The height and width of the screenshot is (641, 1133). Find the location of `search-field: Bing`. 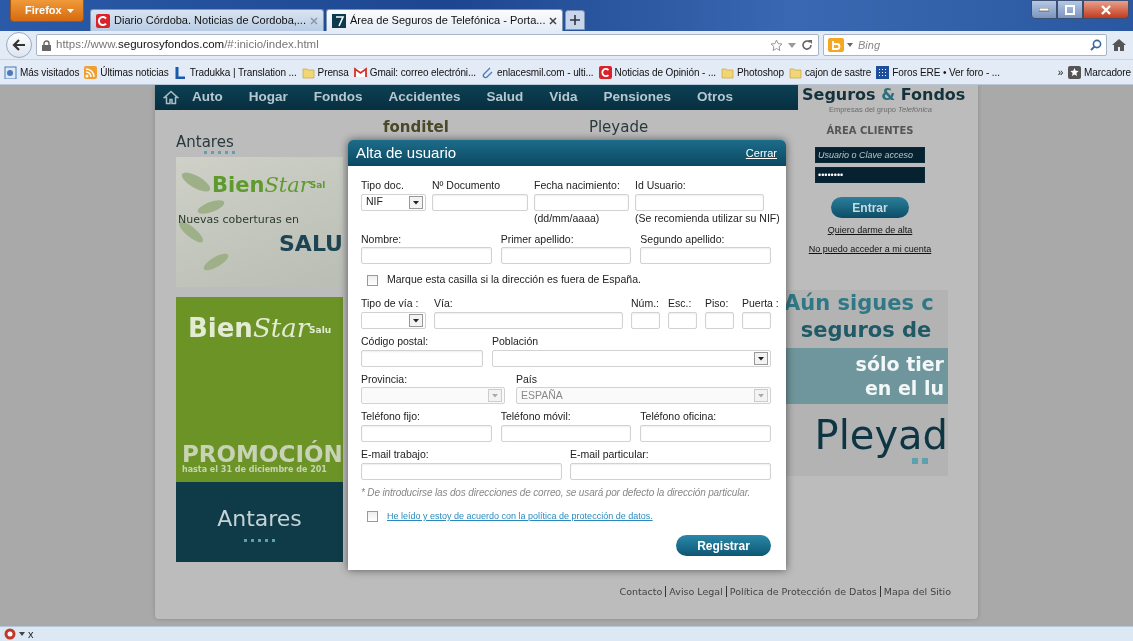

search-field: Bing is located at coordinates (965, 45).